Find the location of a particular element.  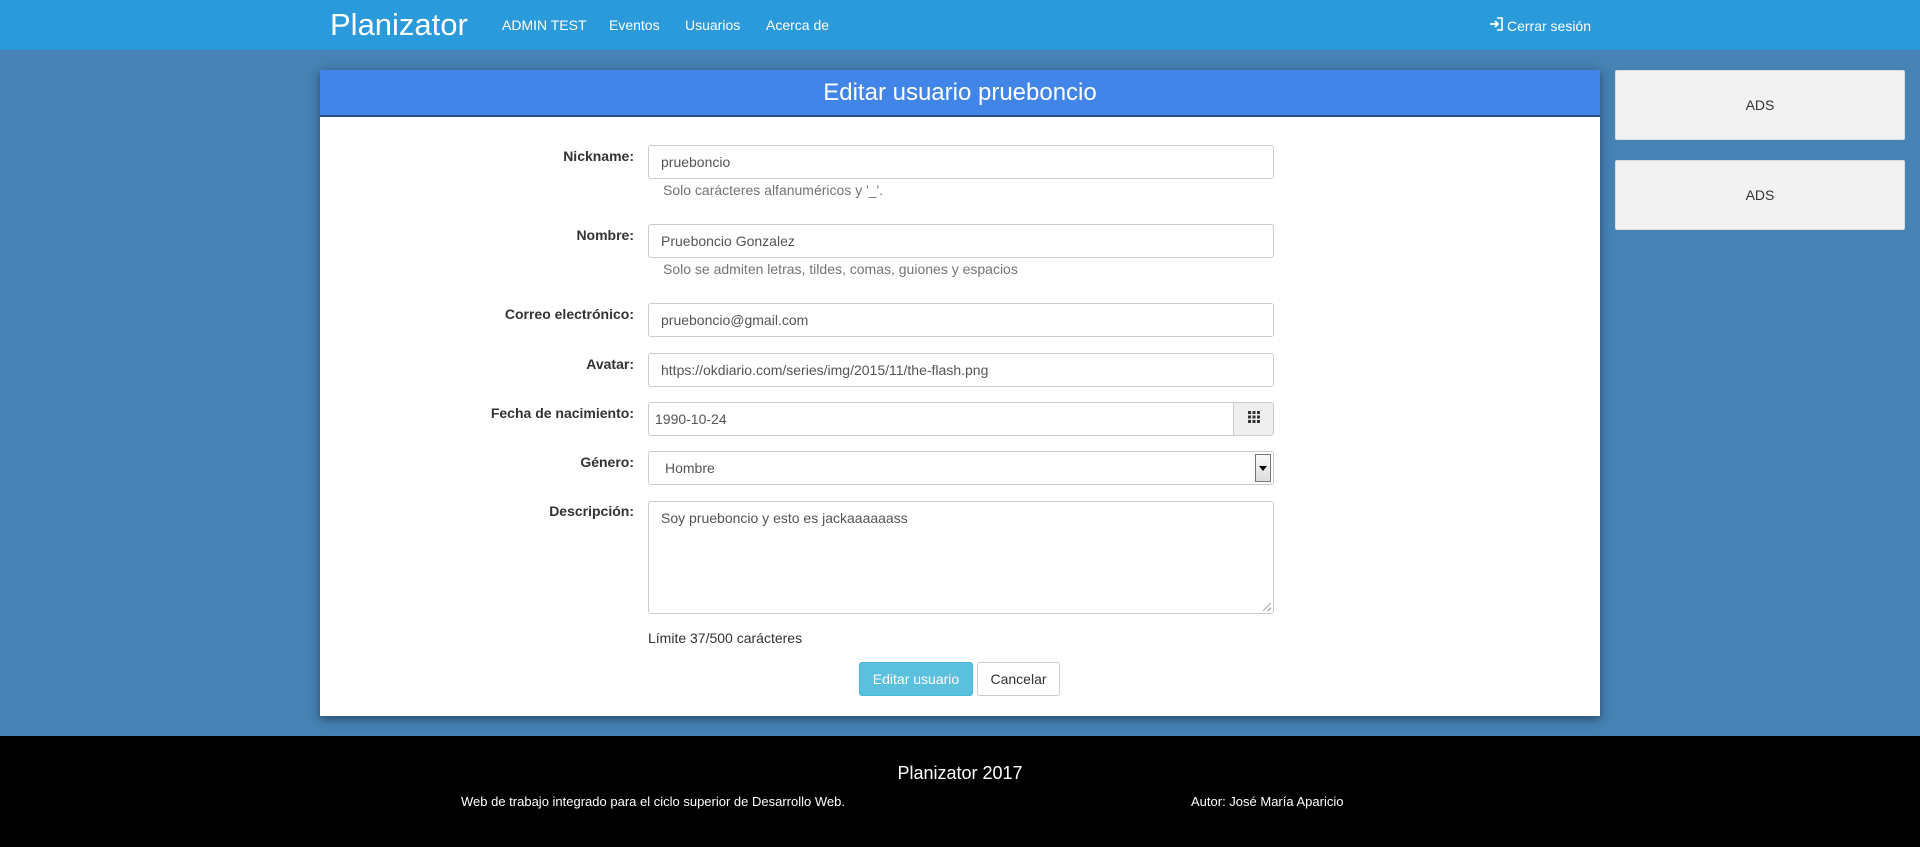

ad-box-2: ADS is located at coordinates (1760, 195).